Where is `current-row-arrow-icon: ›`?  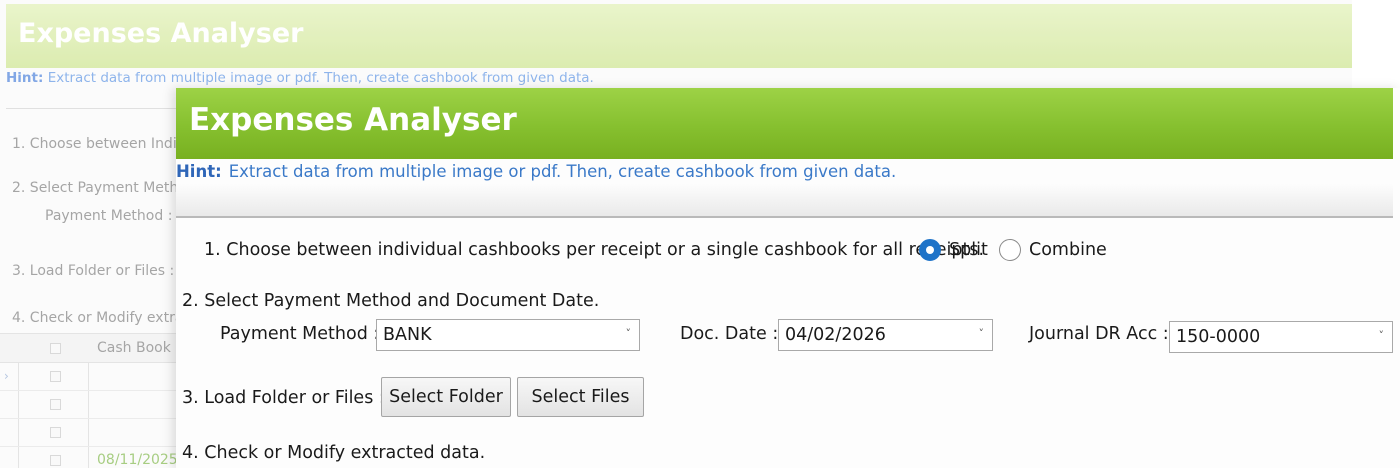
current-row-arrow-icon: › is located at coordinates (6, 376).